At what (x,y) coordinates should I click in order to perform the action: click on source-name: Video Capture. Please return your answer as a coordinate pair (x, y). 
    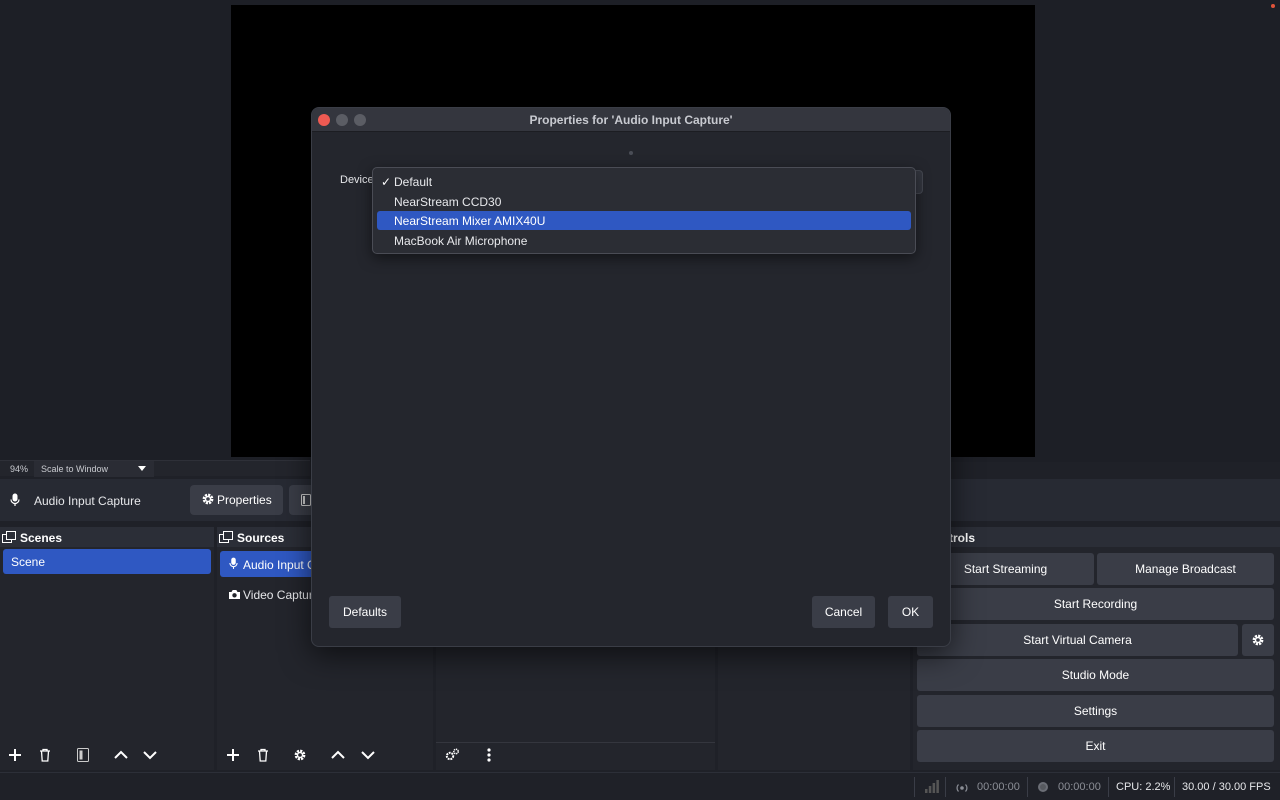
    Looking at the image, I should click on (281, 595).